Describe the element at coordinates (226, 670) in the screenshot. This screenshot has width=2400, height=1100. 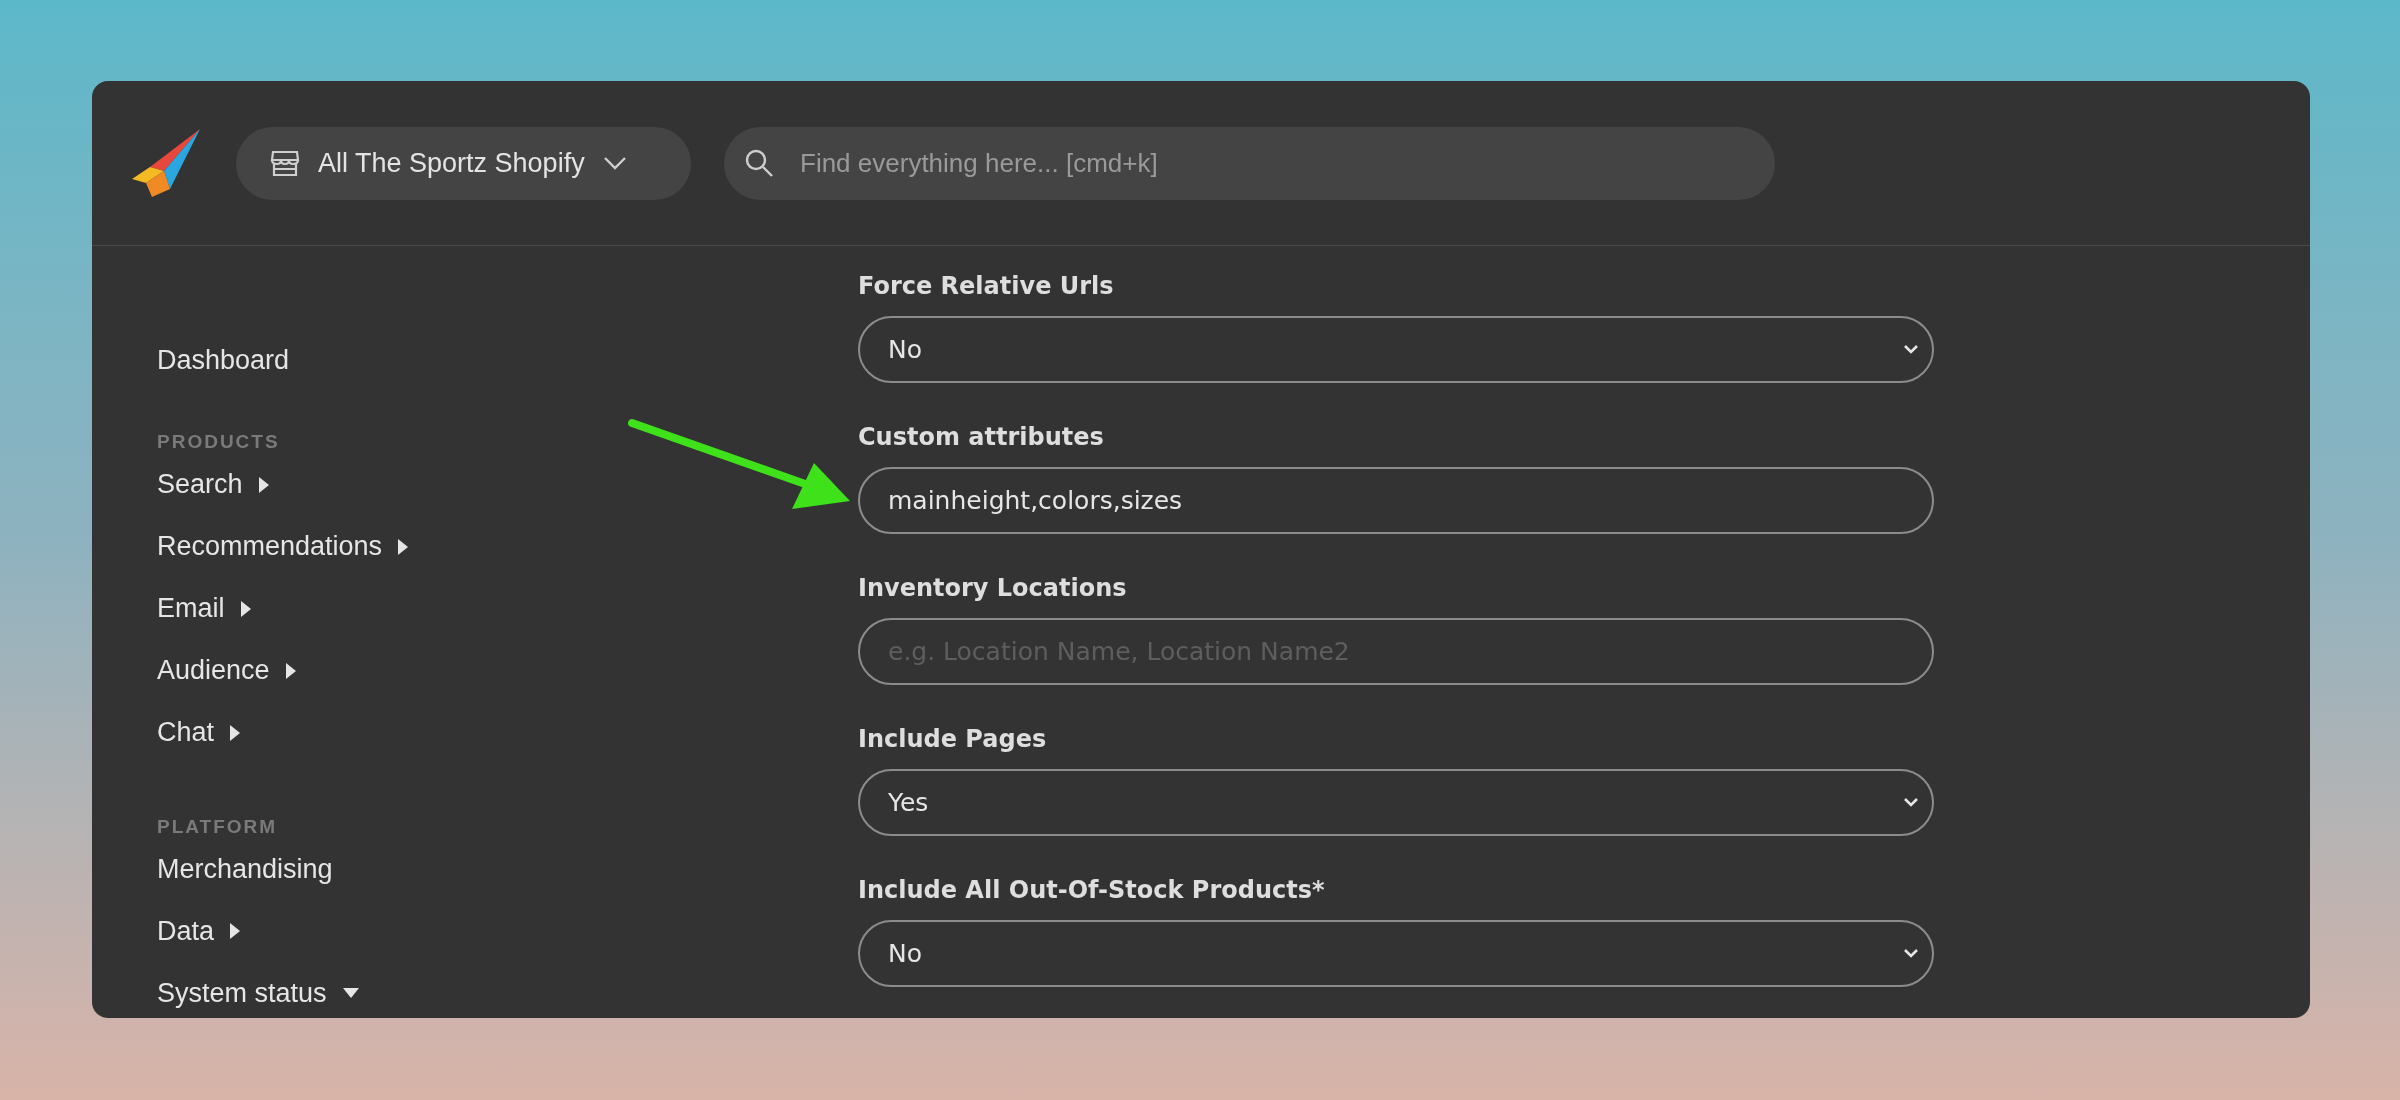
I see `nav-item: Audience` at that location.